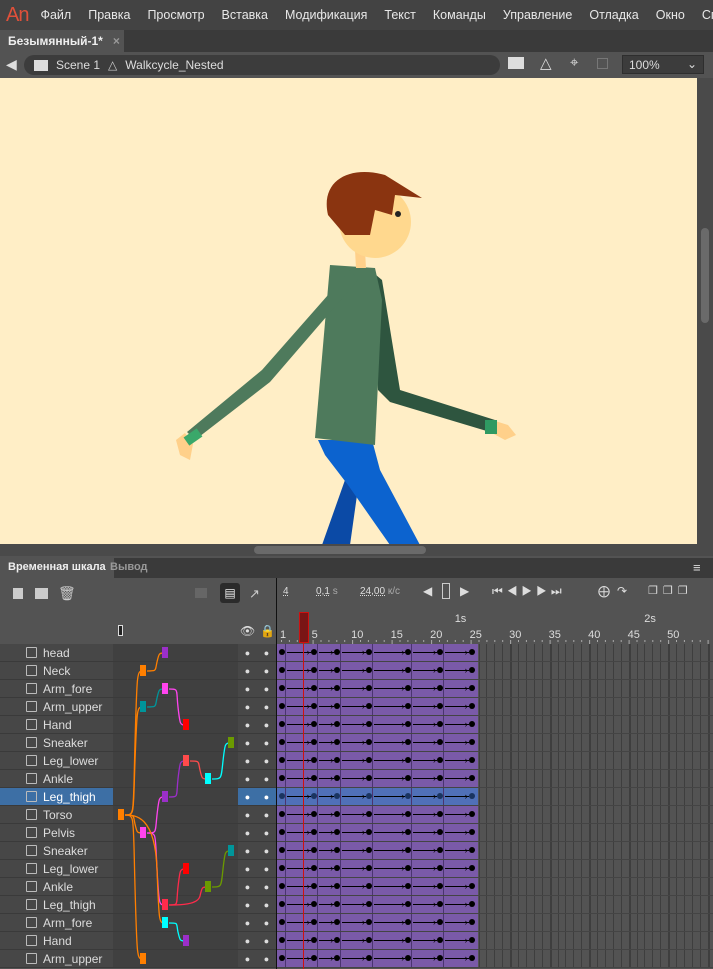 Image resolution: width=713 pixels, height=969 pixels. I want to click on center-stage-icon: ⌖, so click(574, 62).